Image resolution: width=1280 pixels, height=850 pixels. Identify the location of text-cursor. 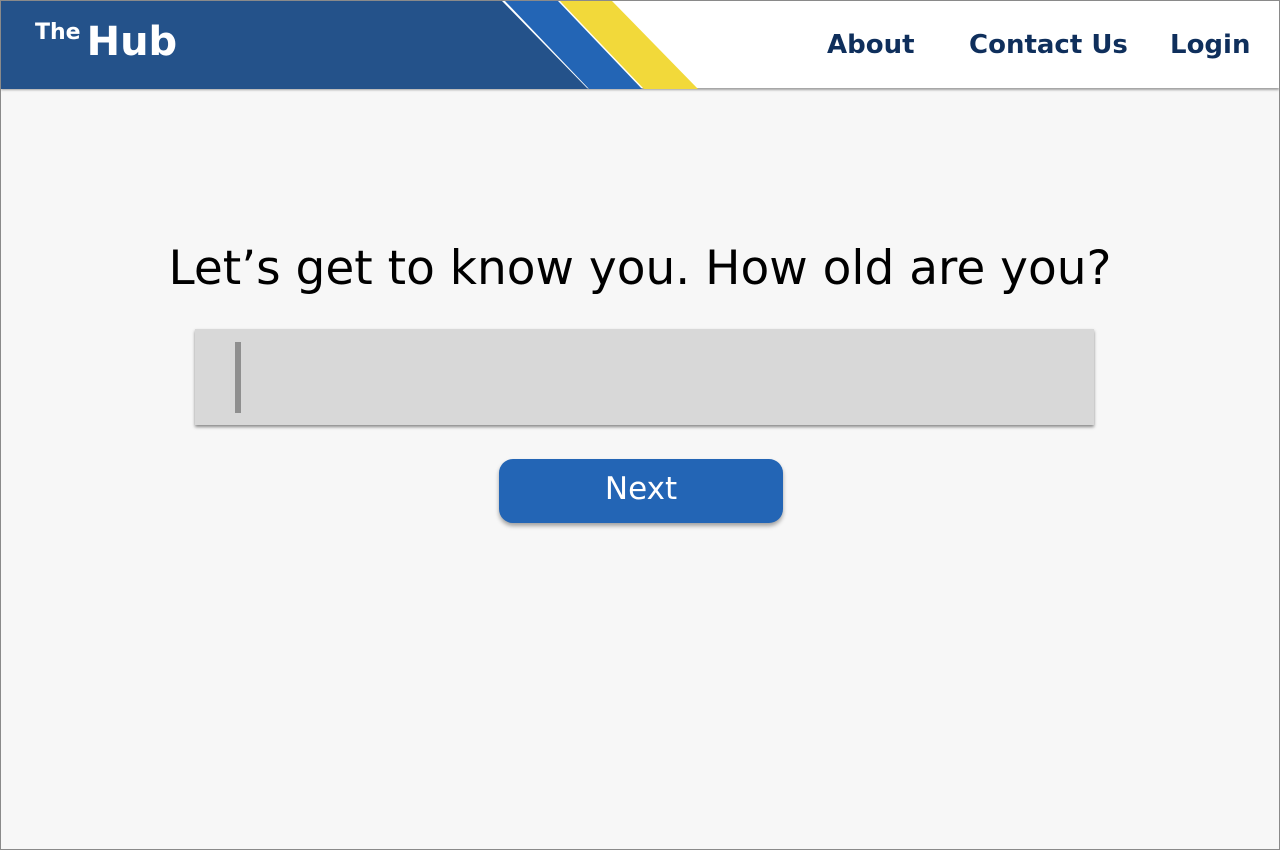
(238, 377).